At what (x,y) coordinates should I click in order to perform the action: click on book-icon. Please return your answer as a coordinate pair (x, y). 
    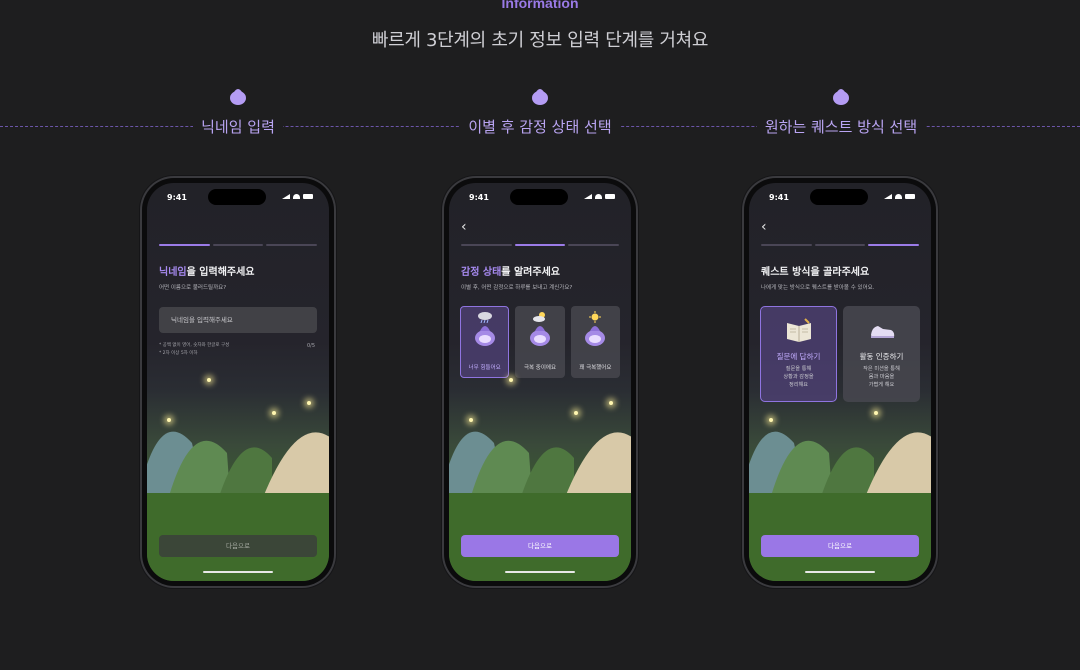
    Looking at the image, I should click on (798, 330).